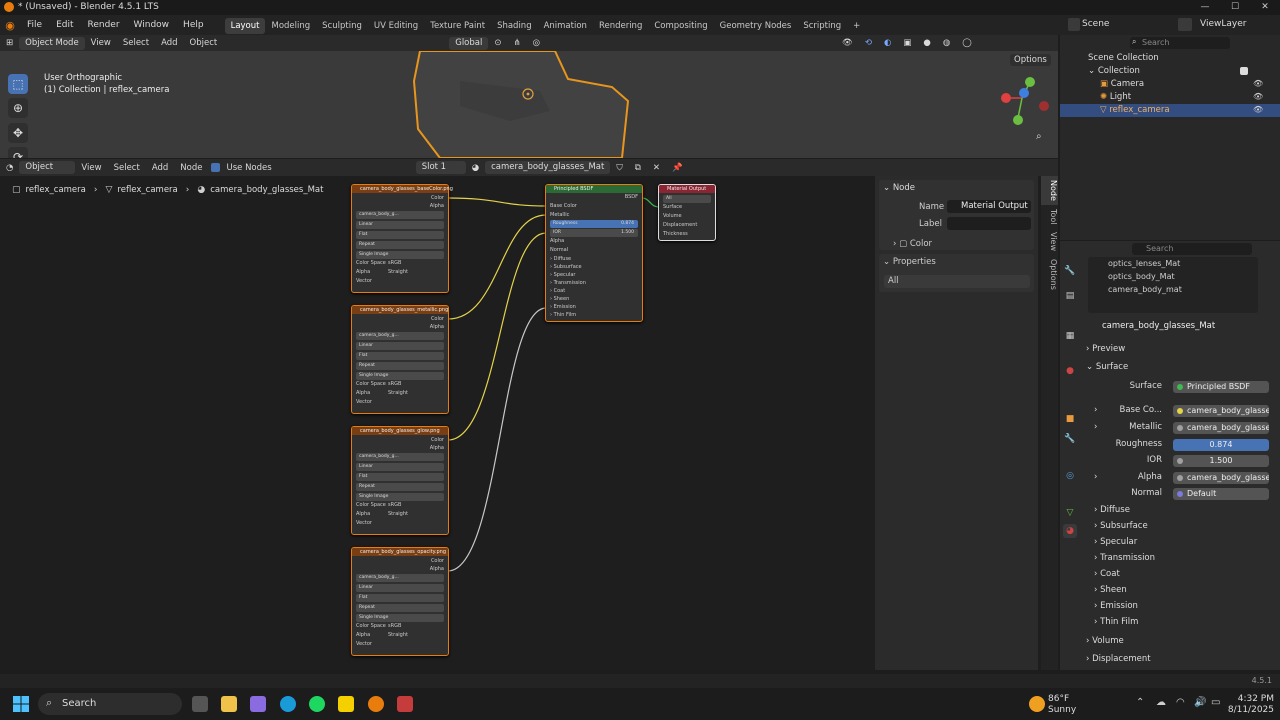 This screenshot has width=1280, height=720. What do you see at coordinates (152, 25) in the screenshot?
I see `menu-window: Window` at bounding box center [152, 25].